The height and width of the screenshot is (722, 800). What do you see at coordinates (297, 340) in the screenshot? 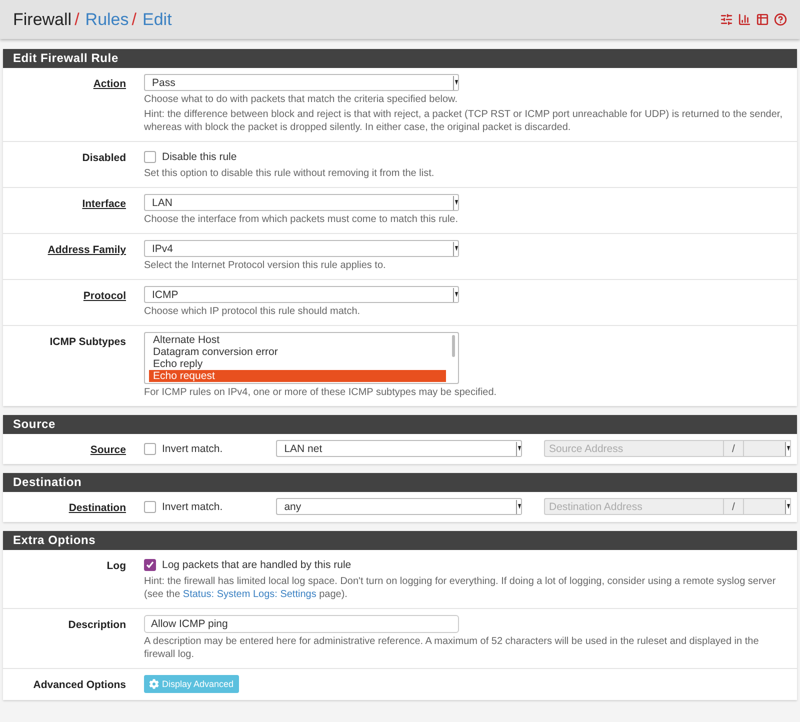
I see `listbox-option: Alternate Host` at bounding box center [297, 340].